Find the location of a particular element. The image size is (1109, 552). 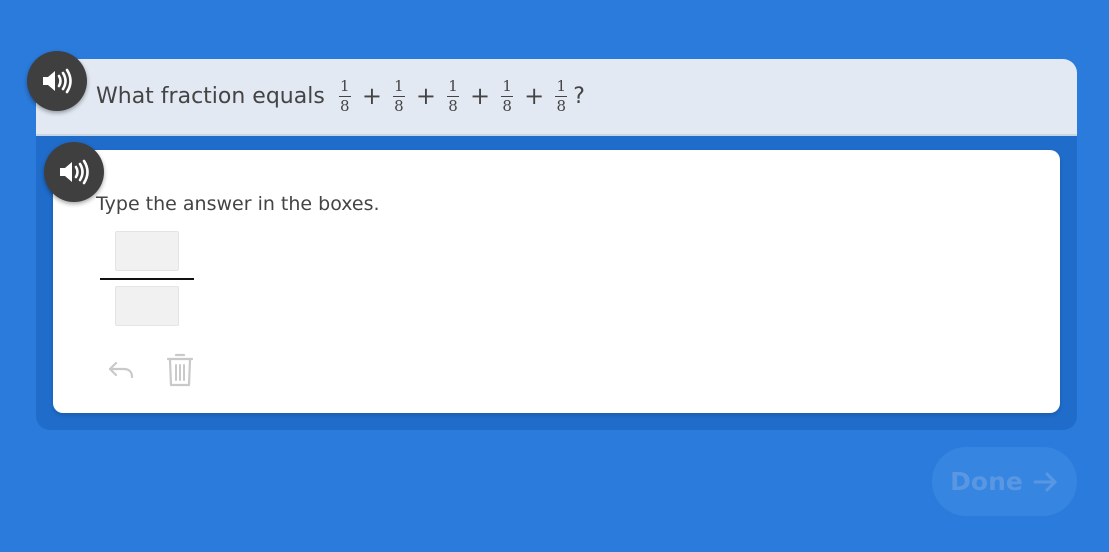

undo-button is located at coordinates (121, 370).